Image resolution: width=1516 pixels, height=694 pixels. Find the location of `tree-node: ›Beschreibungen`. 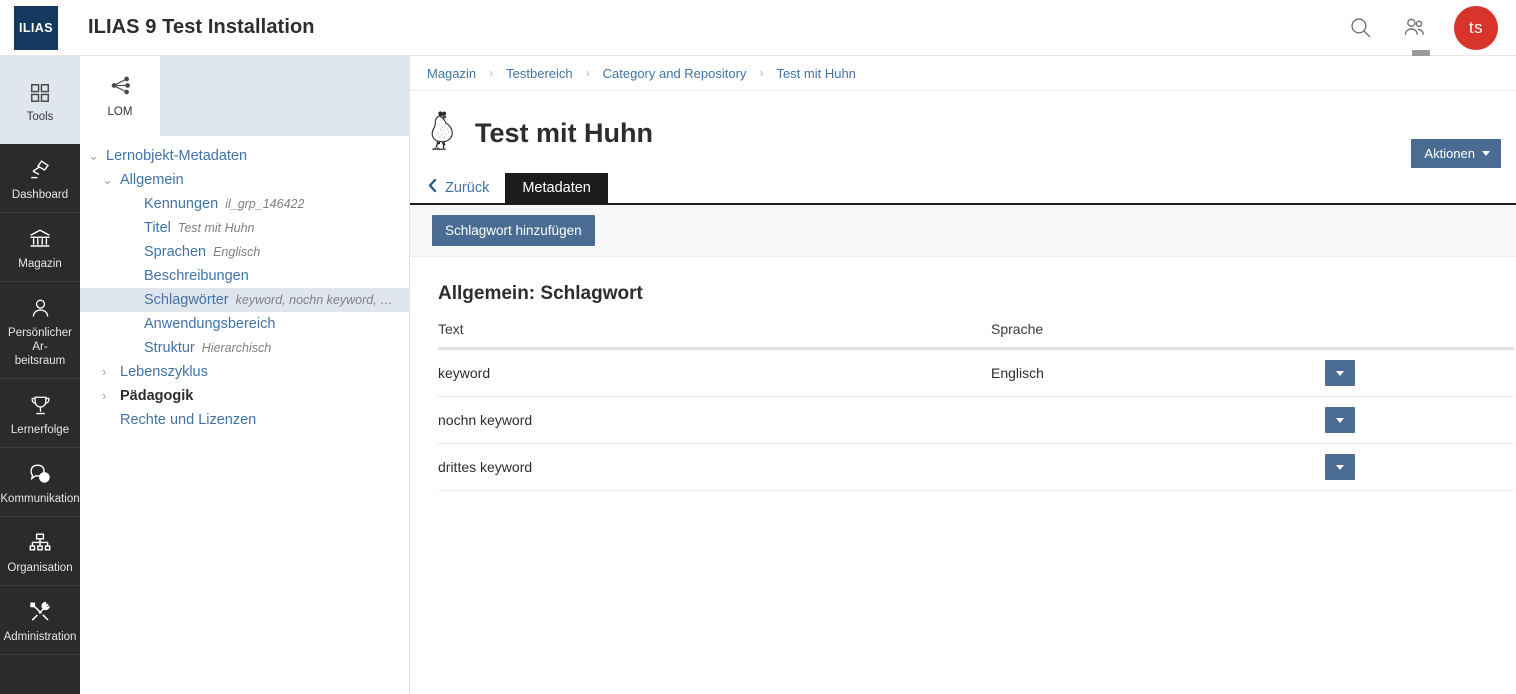

tree-node: ›Beschreibungen is located at coordinates (244, 276).